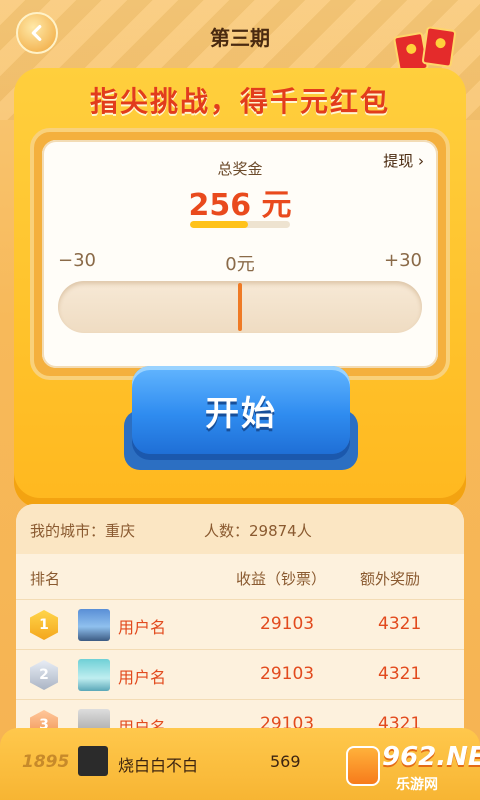 The height and width of the screenshot is (800, 480). Describe the element at coordinates (240, 764) in the screenshot. I see `my-rank-bar: 1895 烧白白不白 569 962.NET 乐游网` at that location.